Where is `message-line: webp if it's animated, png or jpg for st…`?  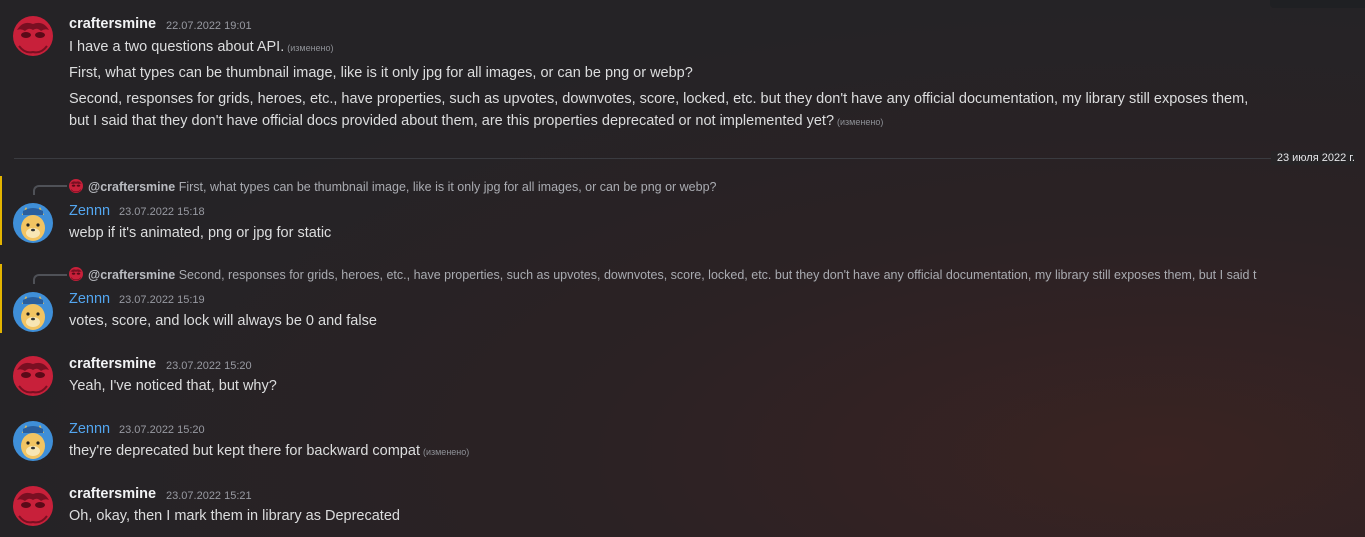
message-line: webp if it's animated, png or jpg for st… is located at coordinates (200, 233).